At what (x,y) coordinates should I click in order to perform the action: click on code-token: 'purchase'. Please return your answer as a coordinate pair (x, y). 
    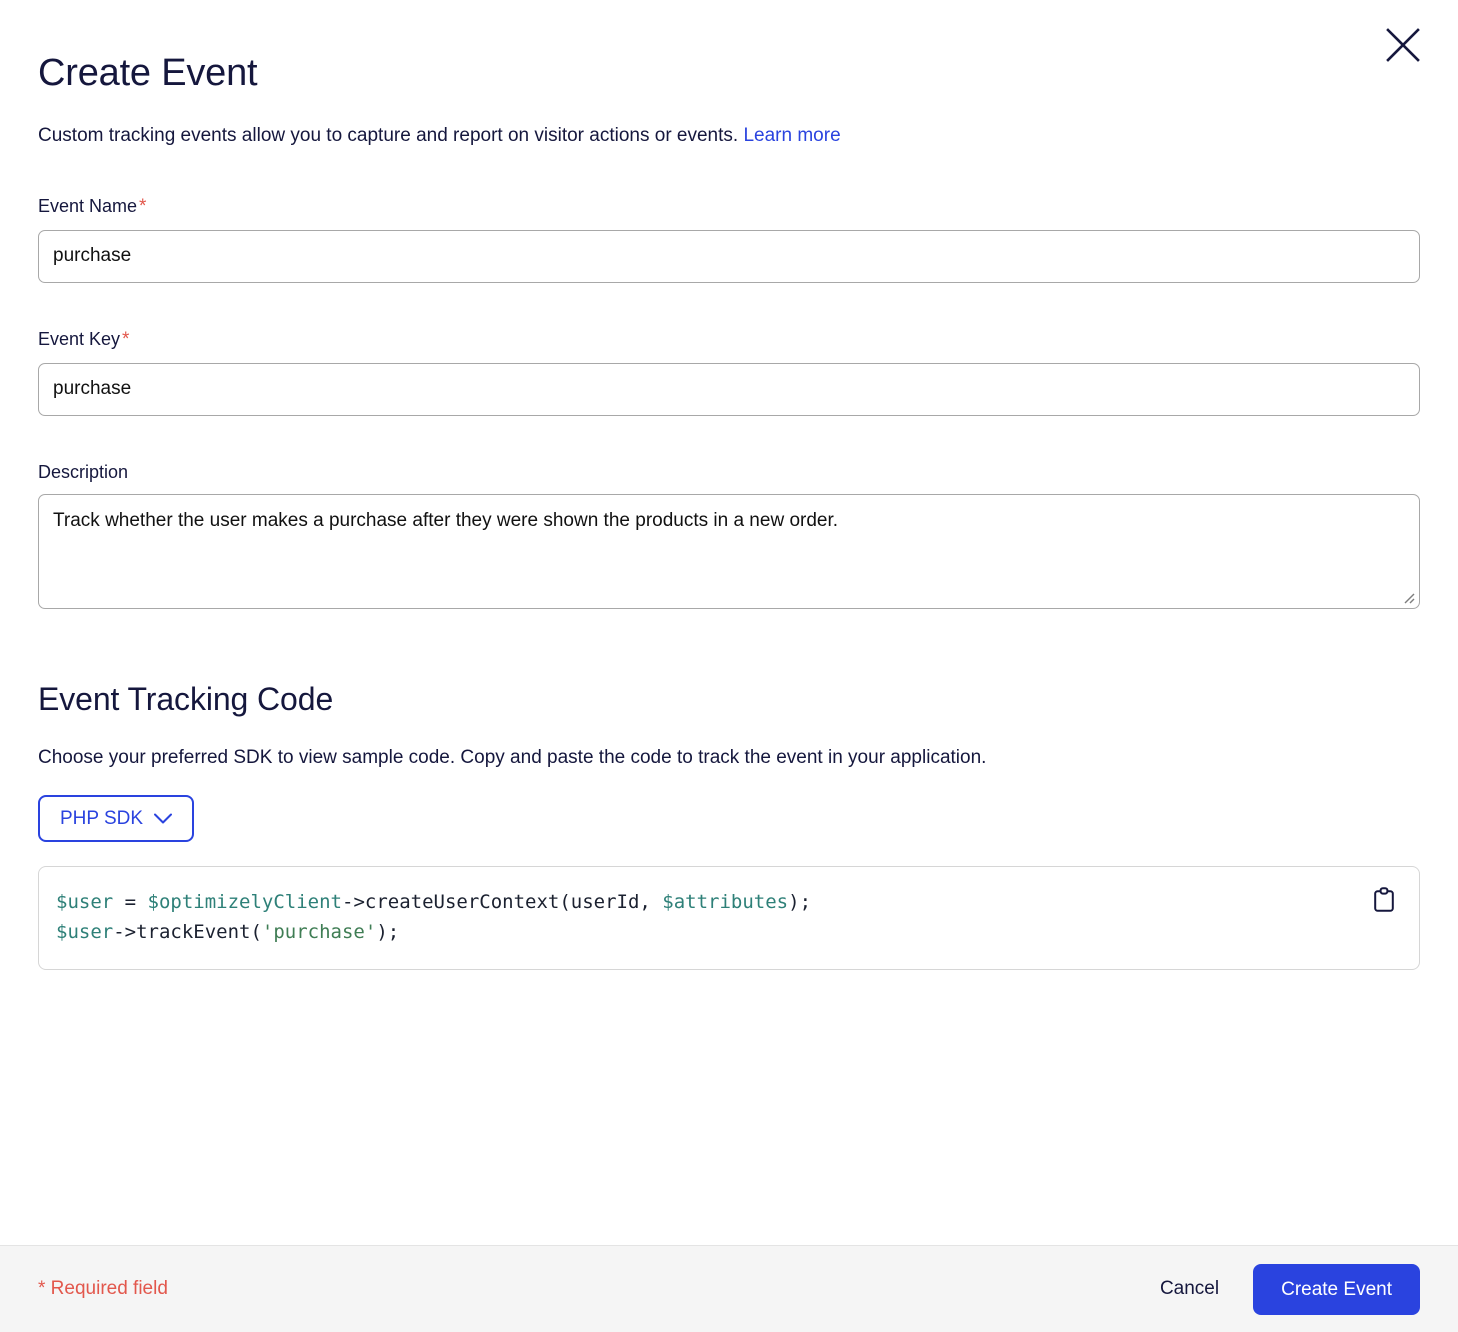
    Looking at the image, I should click on (319, 931).